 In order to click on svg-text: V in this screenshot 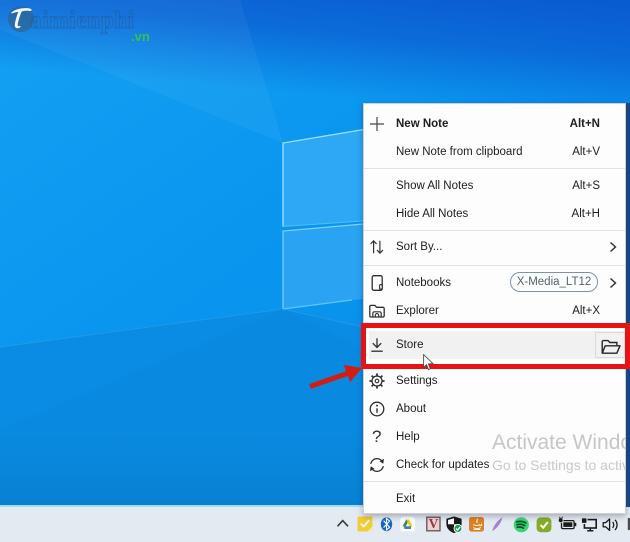, I will do `click(434, 523)`.